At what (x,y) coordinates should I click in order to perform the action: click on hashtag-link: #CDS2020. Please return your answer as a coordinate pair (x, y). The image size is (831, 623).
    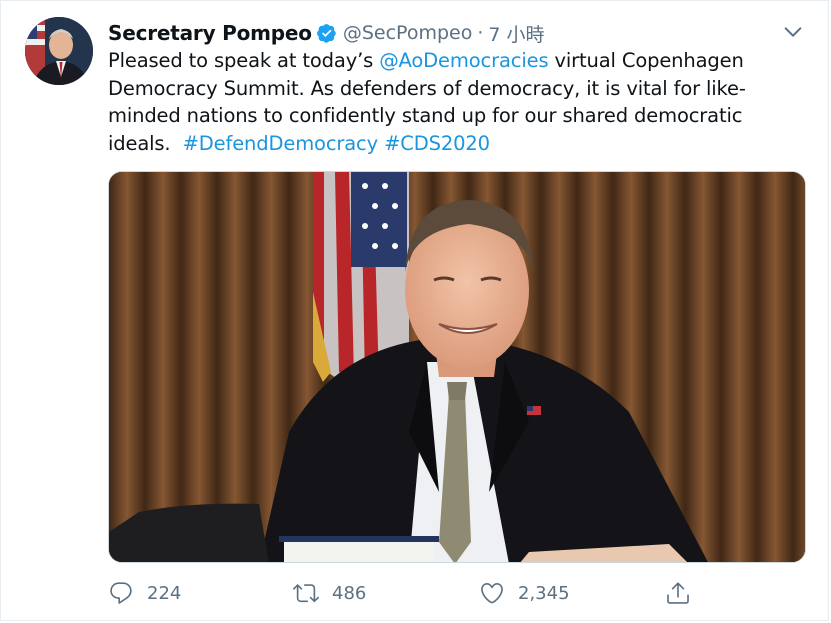
    Looking at the image, I should click on (437, 143).